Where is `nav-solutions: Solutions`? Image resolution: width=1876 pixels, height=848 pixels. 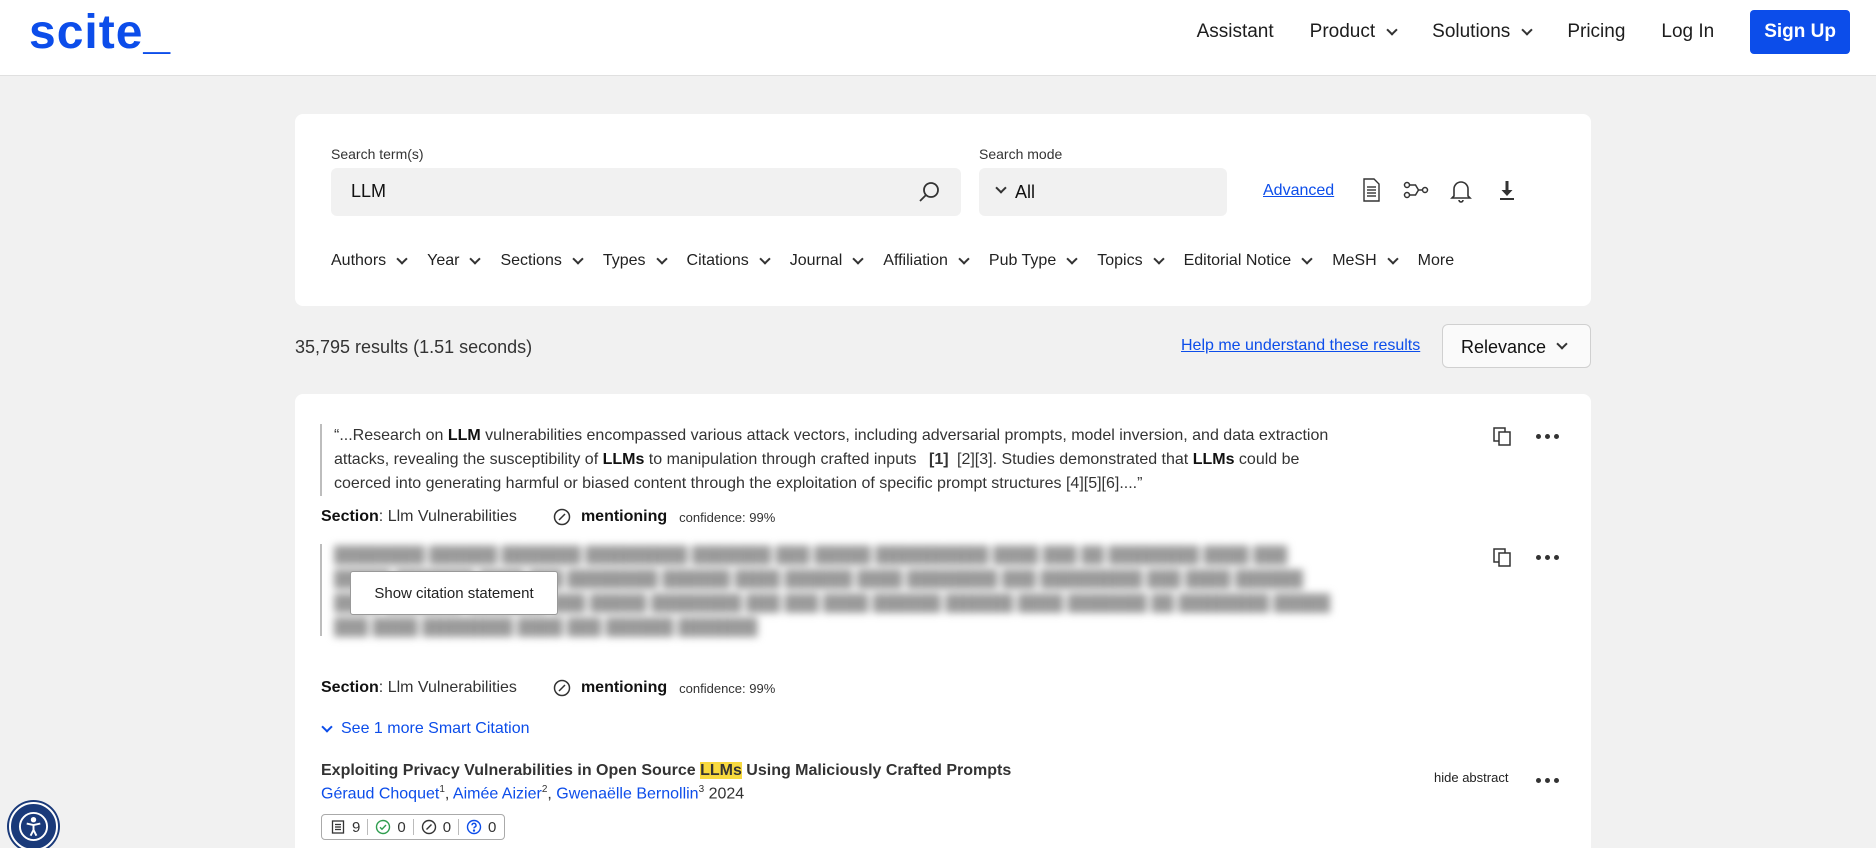
nav-solutions: Solutions is located at coordinates (1482, 32).